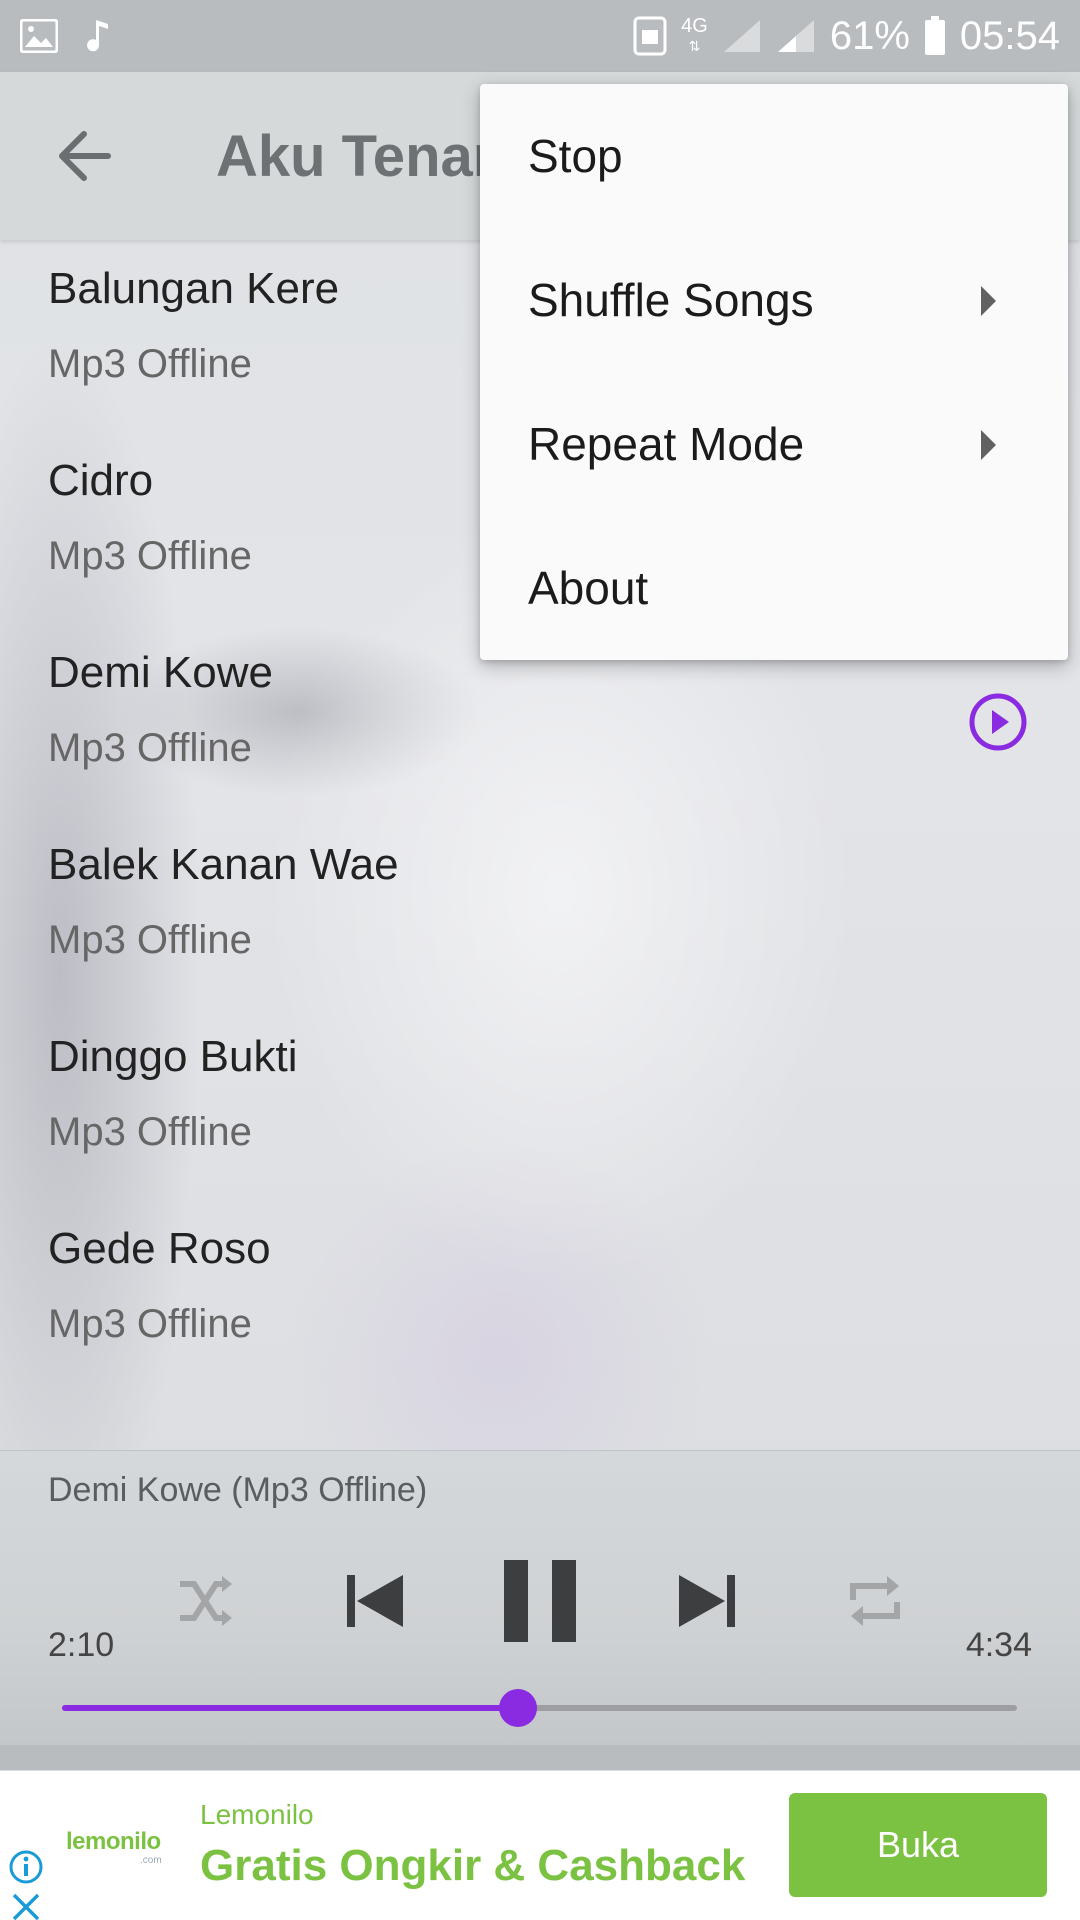  Describe the element at coordinates (540, 1104) in the screenshot. I see `song-list-item: Dinggo Bukti Mp3 Offline` at that location.